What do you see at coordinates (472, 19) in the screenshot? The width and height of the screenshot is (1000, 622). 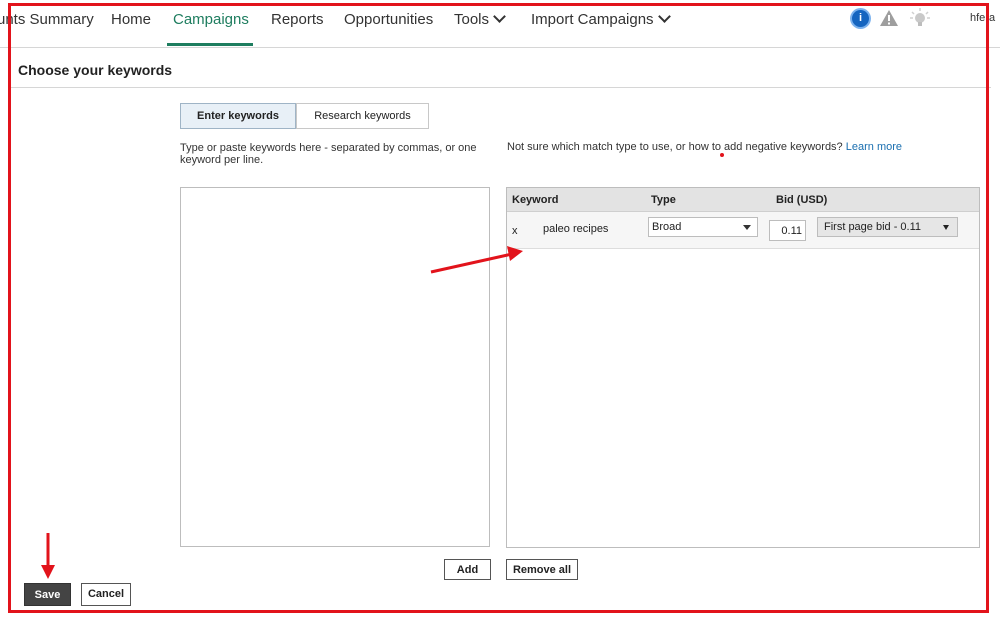 I see `nav-tools-label: Tools` at bounding box center [472, 19].